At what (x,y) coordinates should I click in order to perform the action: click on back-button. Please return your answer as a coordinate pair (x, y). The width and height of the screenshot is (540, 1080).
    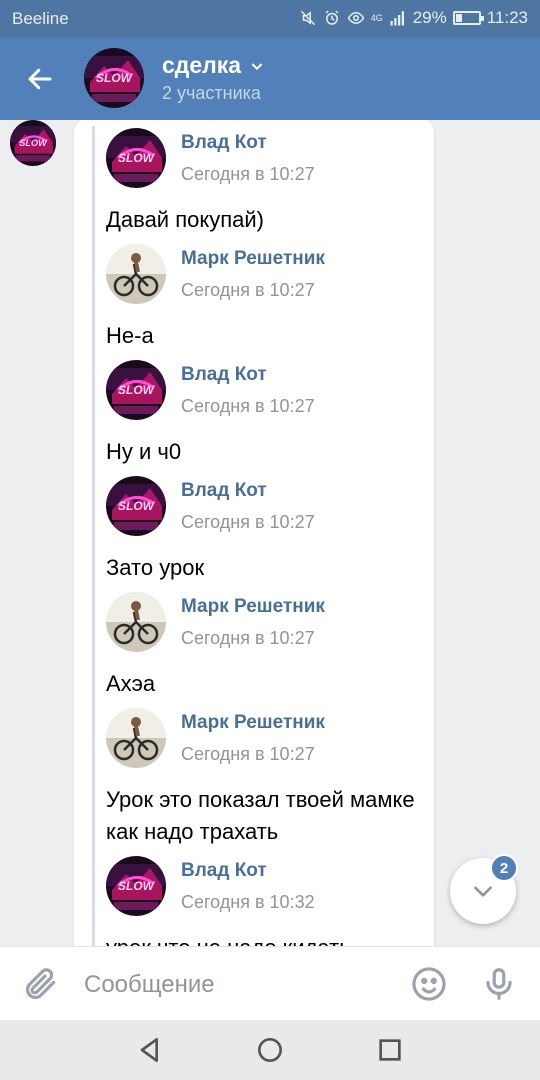
    Looking at the image, I should click on (40, 79).